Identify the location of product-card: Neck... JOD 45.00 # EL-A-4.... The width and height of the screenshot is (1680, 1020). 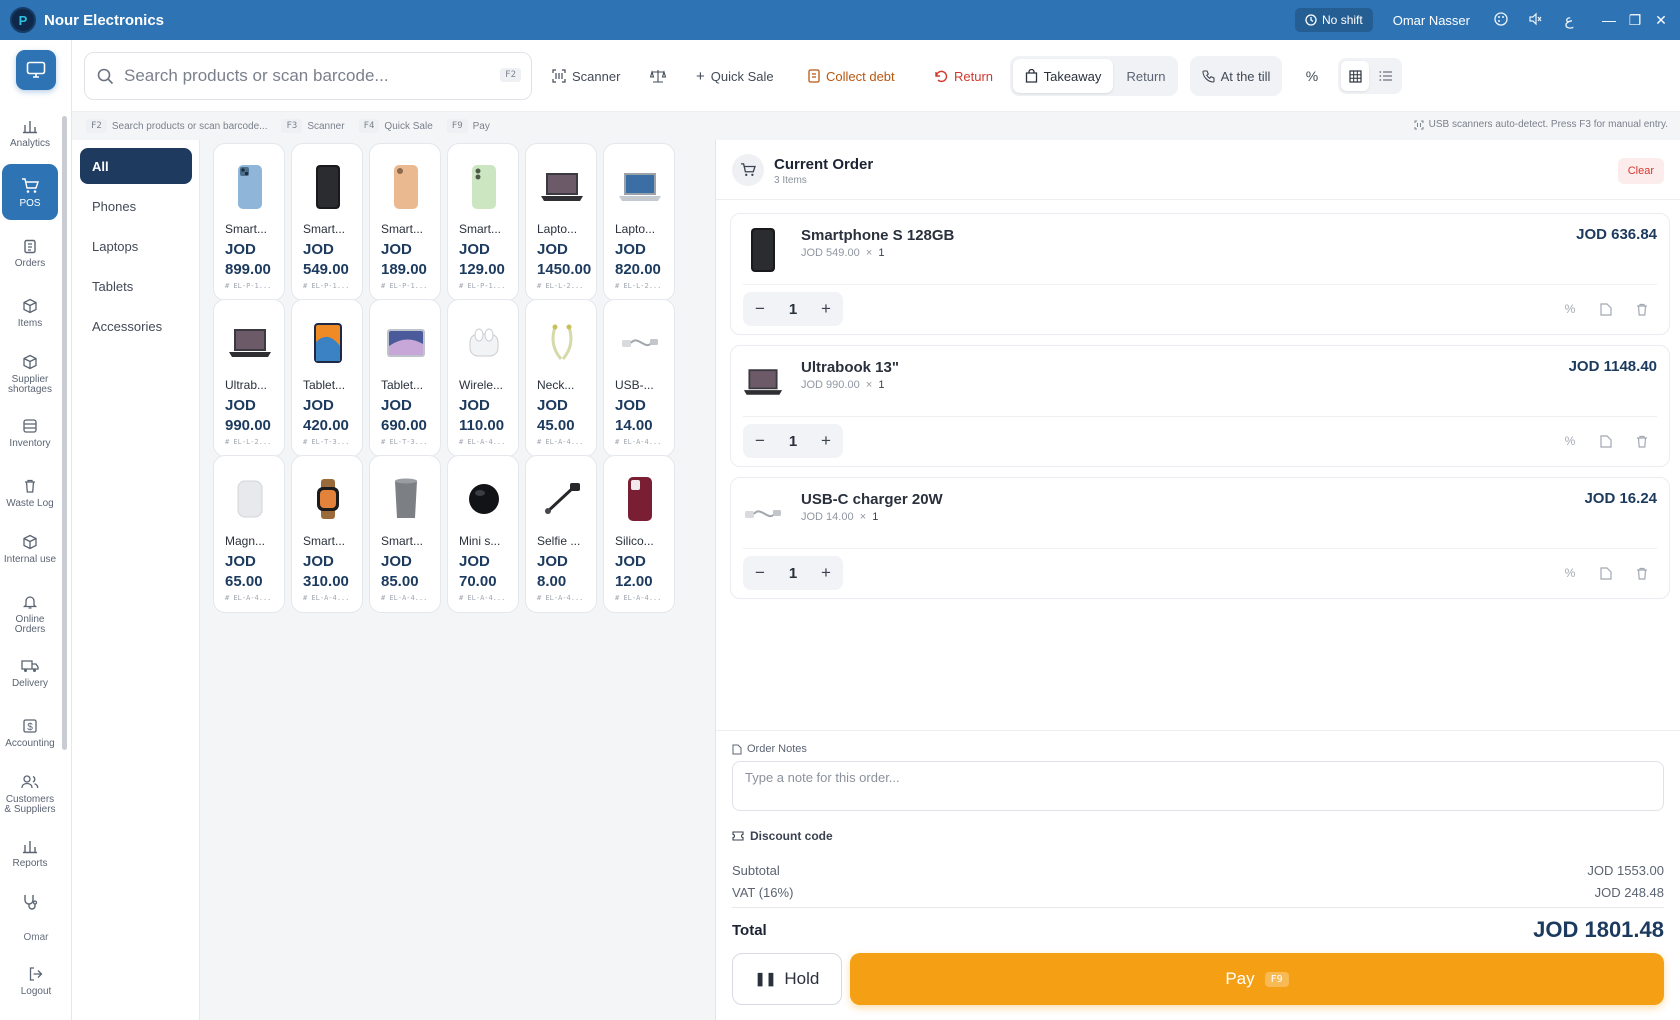
(561, 378).